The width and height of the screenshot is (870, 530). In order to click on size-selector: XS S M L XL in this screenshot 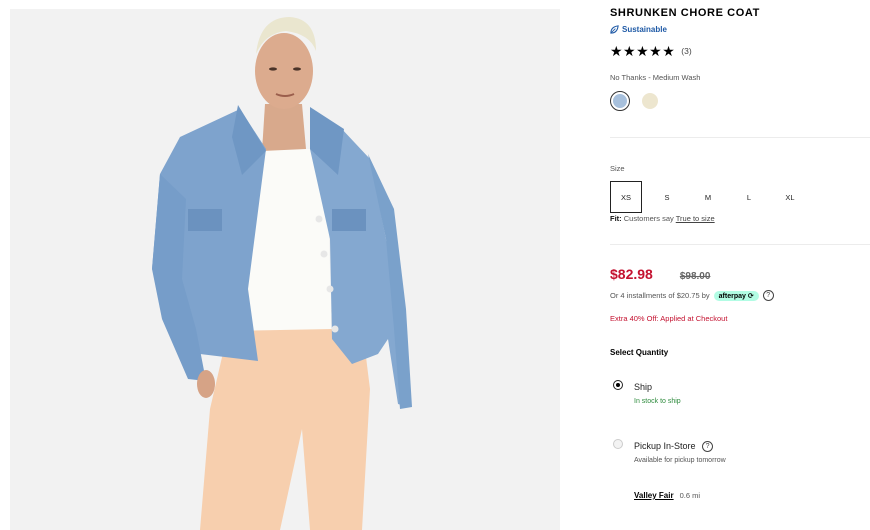, I will do `click(712, 197)`.